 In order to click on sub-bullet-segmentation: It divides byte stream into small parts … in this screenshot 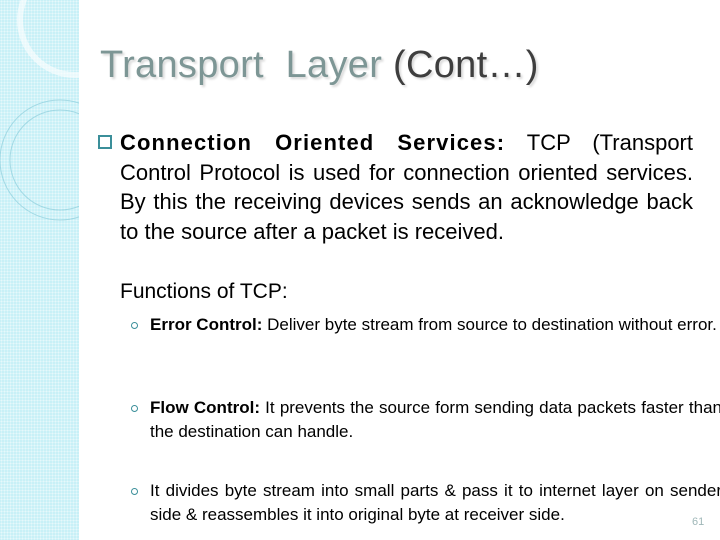, I will do `click(425, 503)`.